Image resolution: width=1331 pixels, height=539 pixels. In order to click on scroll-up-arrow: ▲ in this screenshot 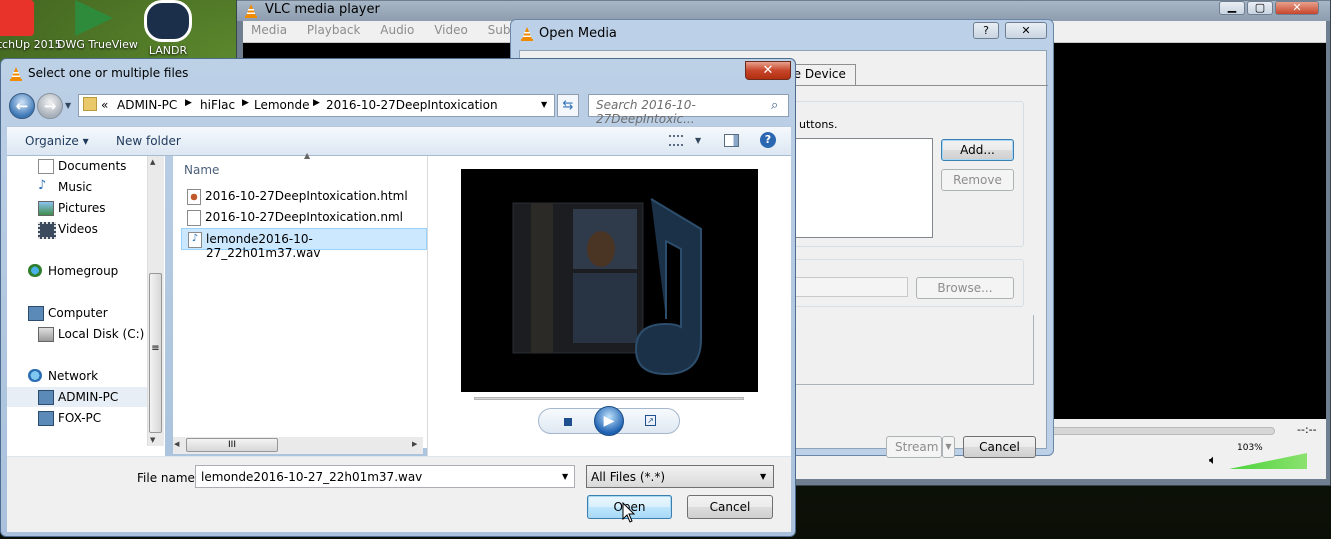, I will do `click(152, 162)`.